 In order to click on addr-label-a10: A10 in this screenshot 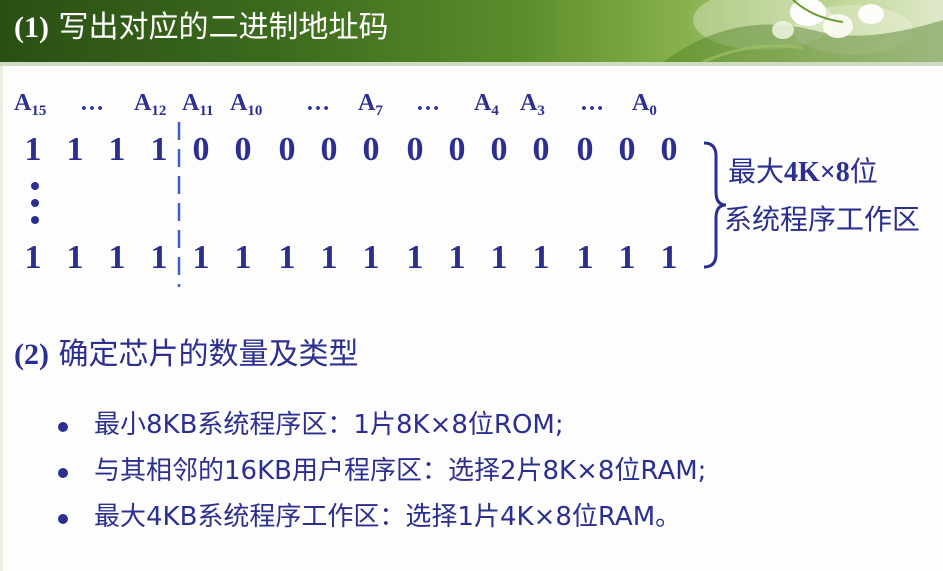, I will do `click(246, 104)`.